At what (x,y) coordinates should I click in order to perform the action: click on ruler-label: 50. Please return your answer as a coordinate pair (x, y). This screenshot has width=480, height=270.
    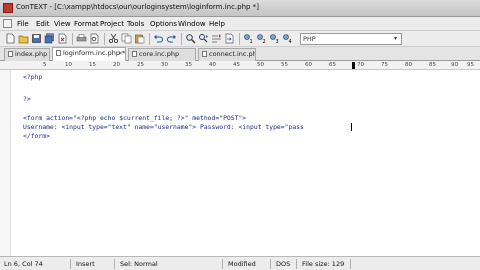
    Looking at the image, I should click on (260, 65).